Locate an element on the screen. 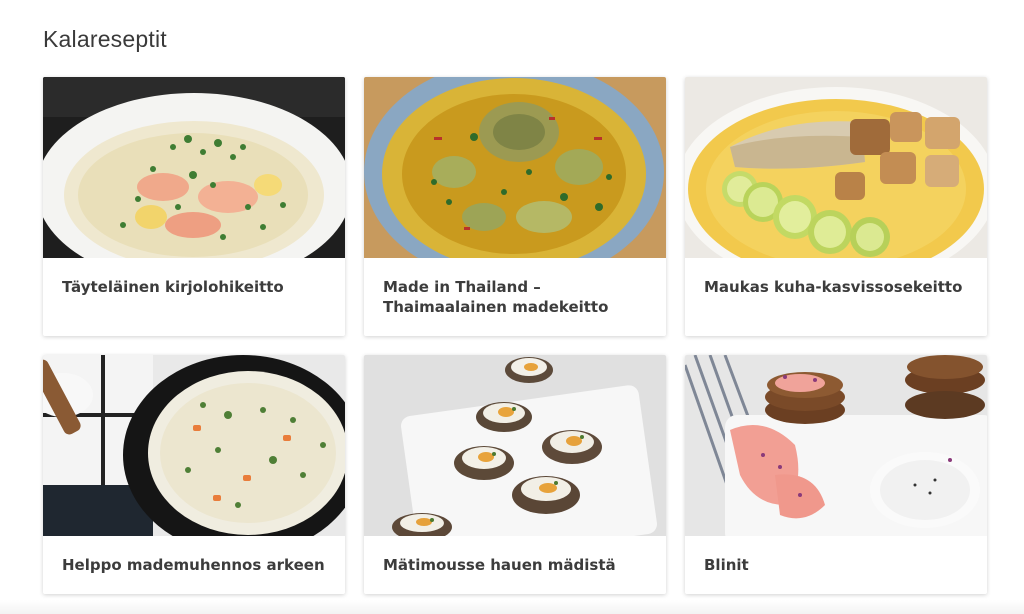 The width and height of the screenshot is (1024, 614). thai-fish-curry-image is located at coordinates (515, 167).